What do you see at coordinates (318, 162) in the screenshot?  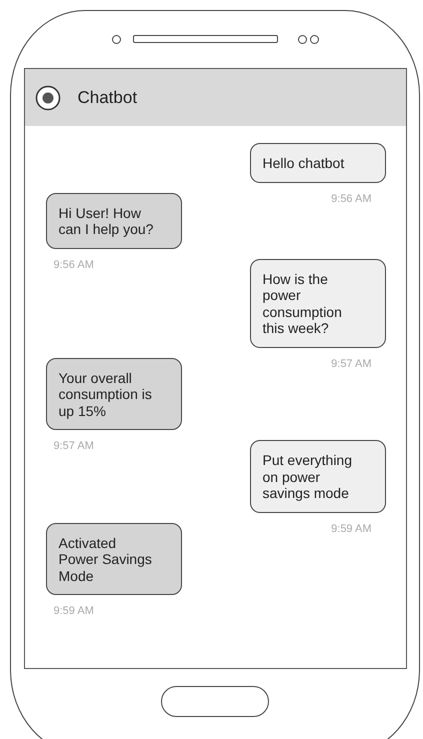 I see `message-bubble: Hello chatbot` at bounding box center [318, 162].